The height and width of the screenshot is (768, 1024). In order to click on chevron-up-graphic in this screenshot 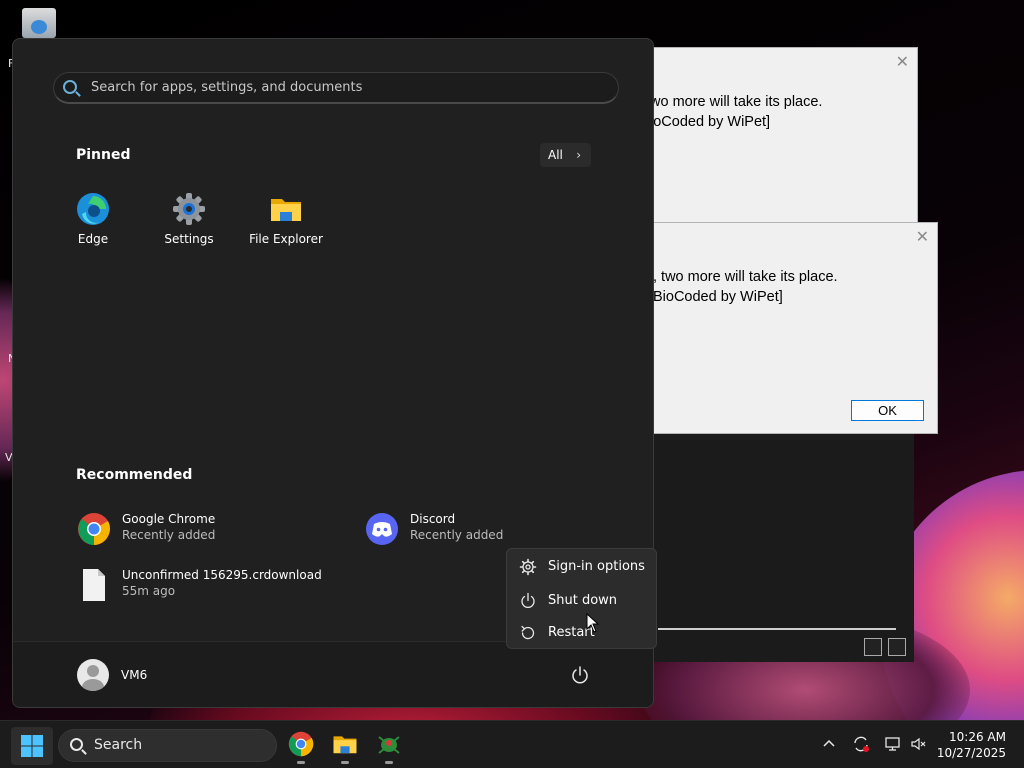, I will do `click(829, 743)`.